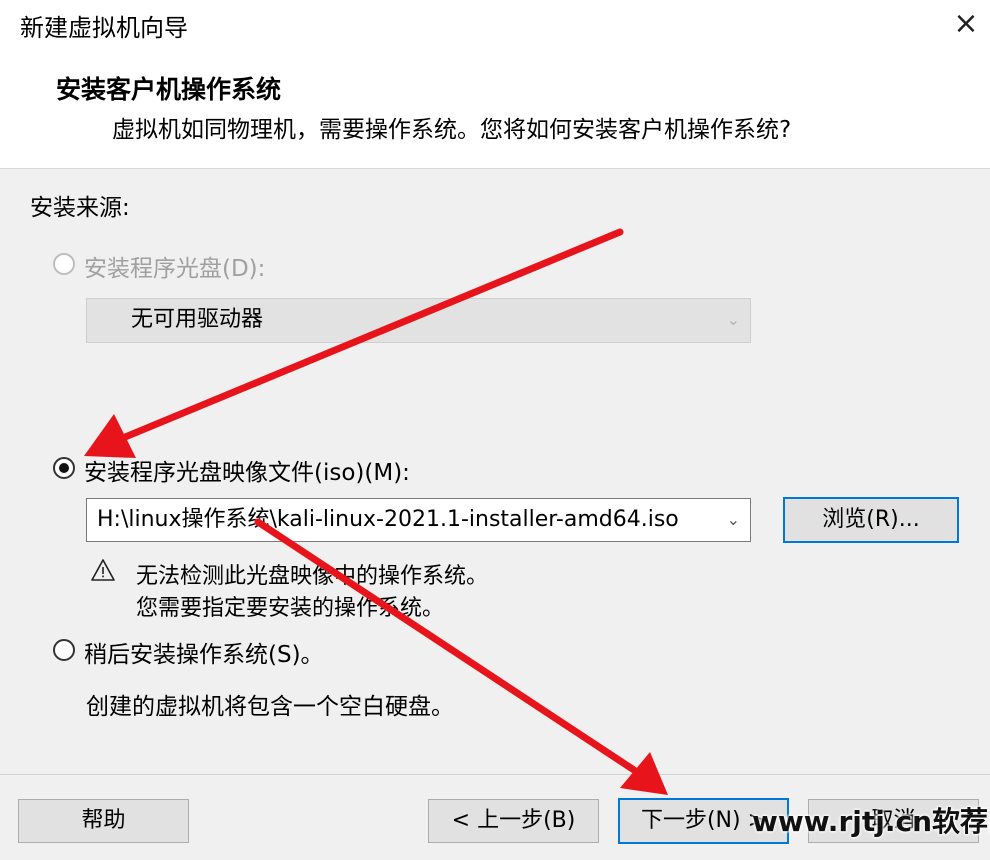  What do you see at coordinates (80, 208) in the screenshot?
I see `install-source-label: 安装来源:` at bounding box center [80, 208].